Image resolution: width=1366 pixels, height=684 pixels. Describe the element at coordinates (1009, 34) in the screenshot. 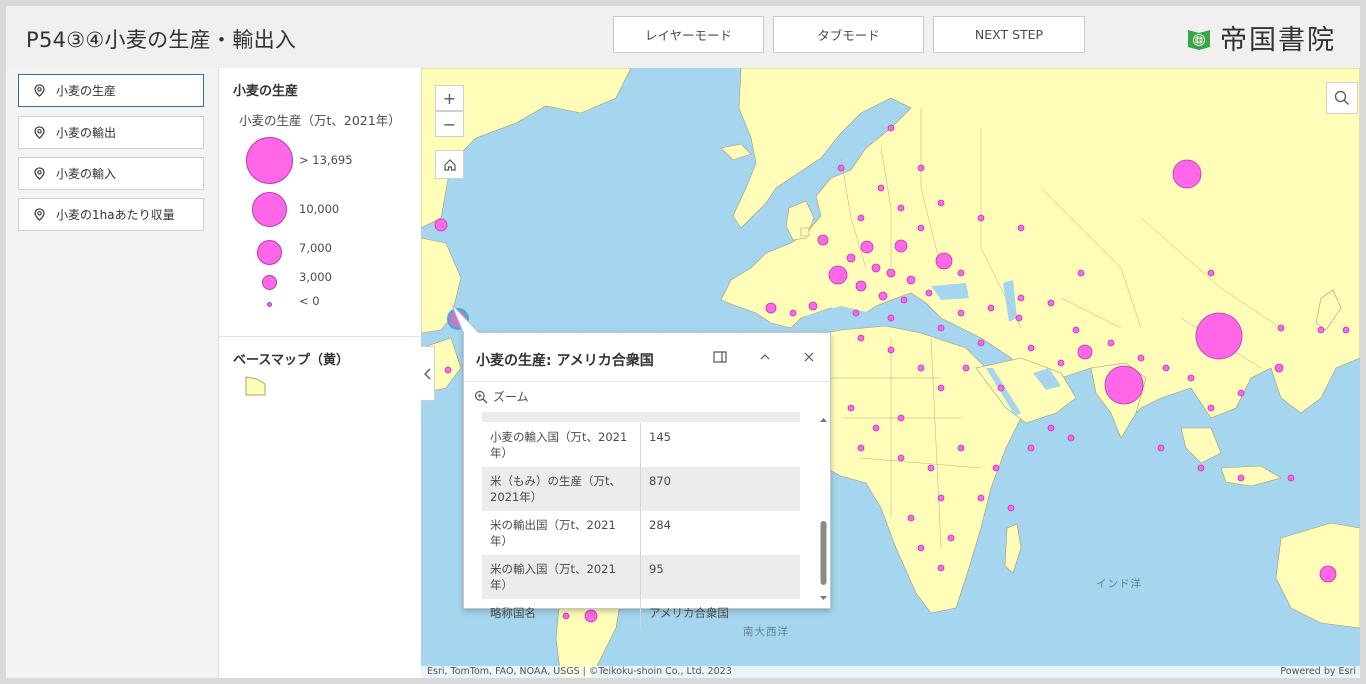

I see `next-step-button: NEXT STEP` at that location.